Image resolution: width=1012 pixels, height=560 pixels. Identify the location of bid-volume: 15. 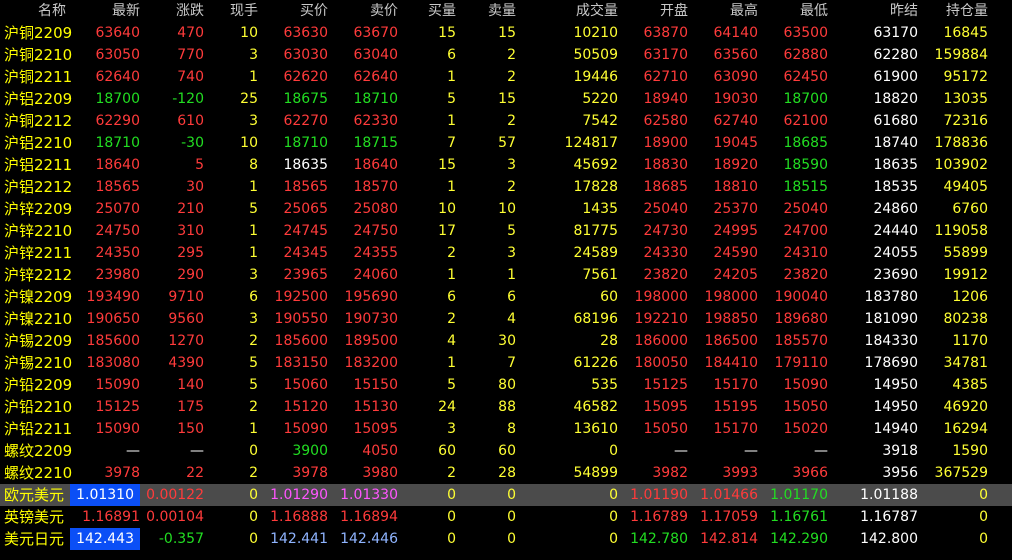
(447, 33).